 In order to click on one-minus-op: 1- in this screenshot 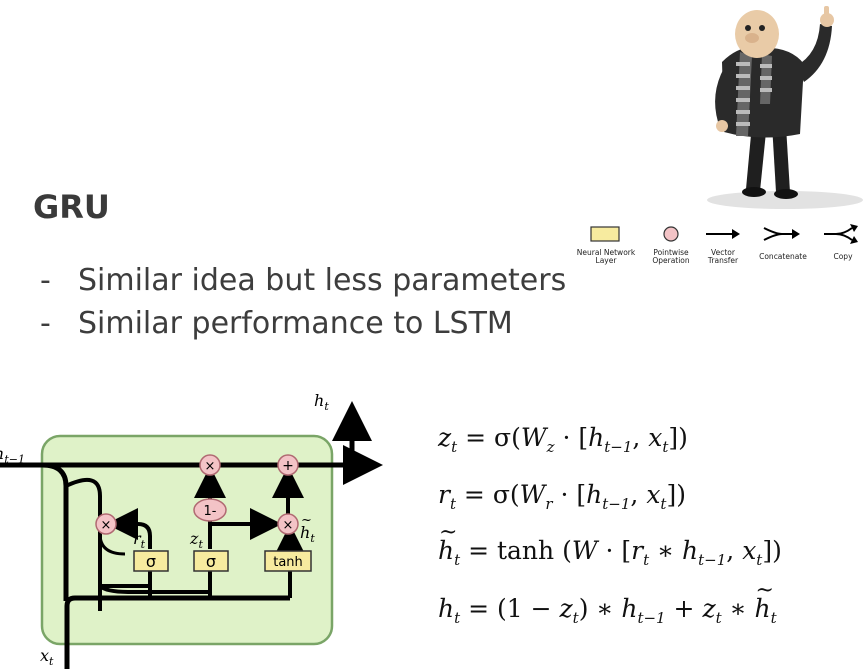, I will do `click(210, 510)`.